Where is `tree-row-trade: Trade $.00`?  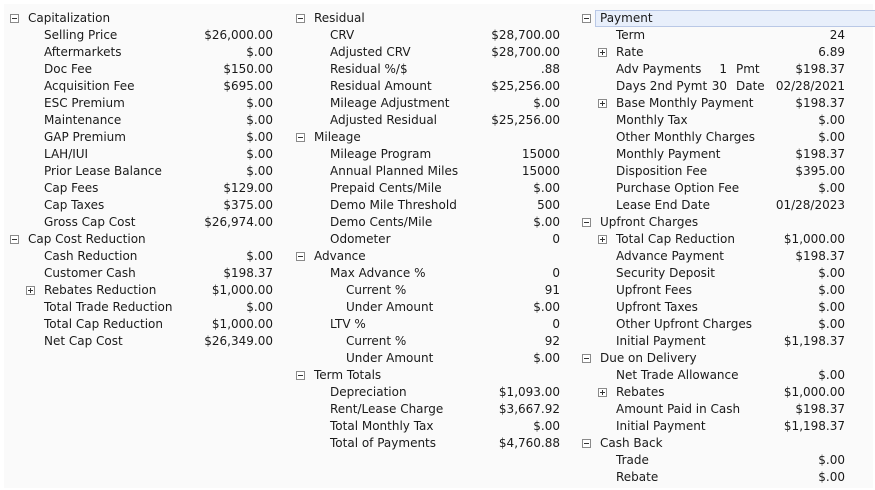 tree-row-trade: Trade $.00 is located at coordinates (712, 460).